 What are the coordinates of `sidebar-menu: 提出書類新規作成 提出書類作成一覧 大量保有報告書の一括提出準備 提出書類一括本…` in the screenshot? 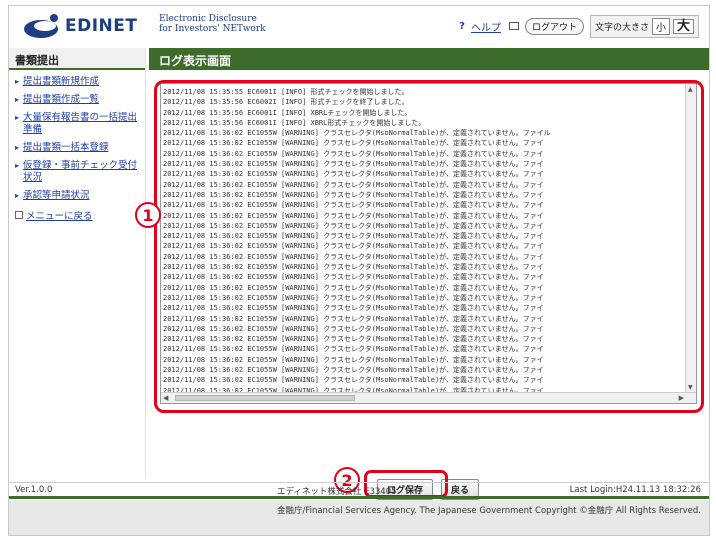 It's located at (77, 136).